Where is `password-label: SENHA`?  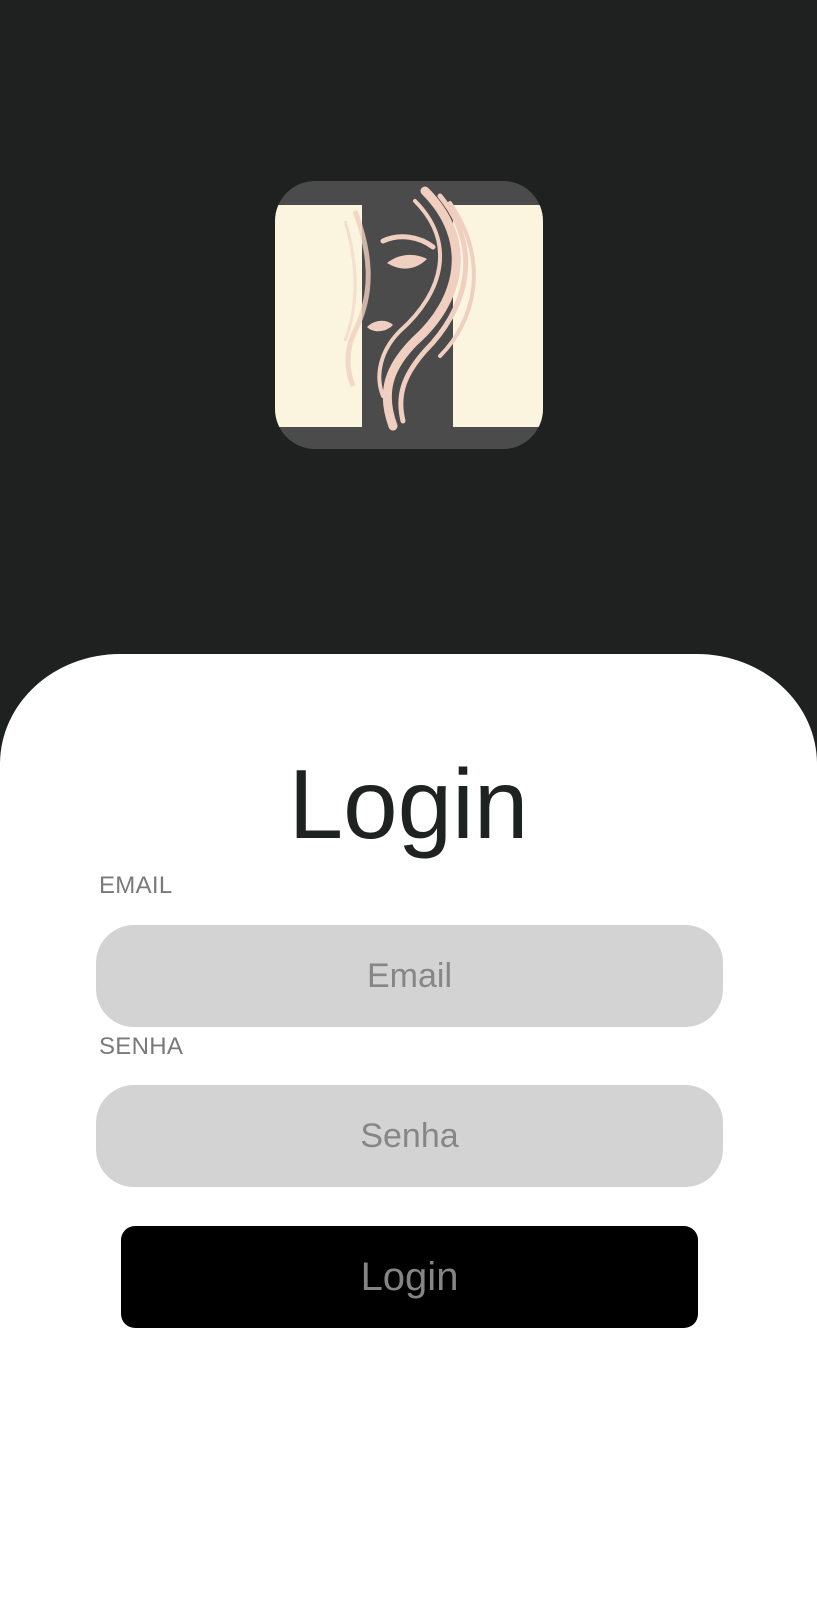 password-label: SENHA is located at coordinates (141, 1046).